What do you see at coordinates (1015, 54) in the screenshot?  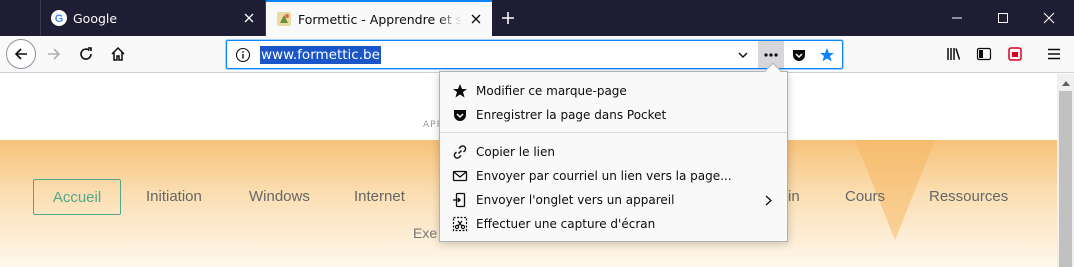 I see `extension-icon` at bounding box center [1015, 54].